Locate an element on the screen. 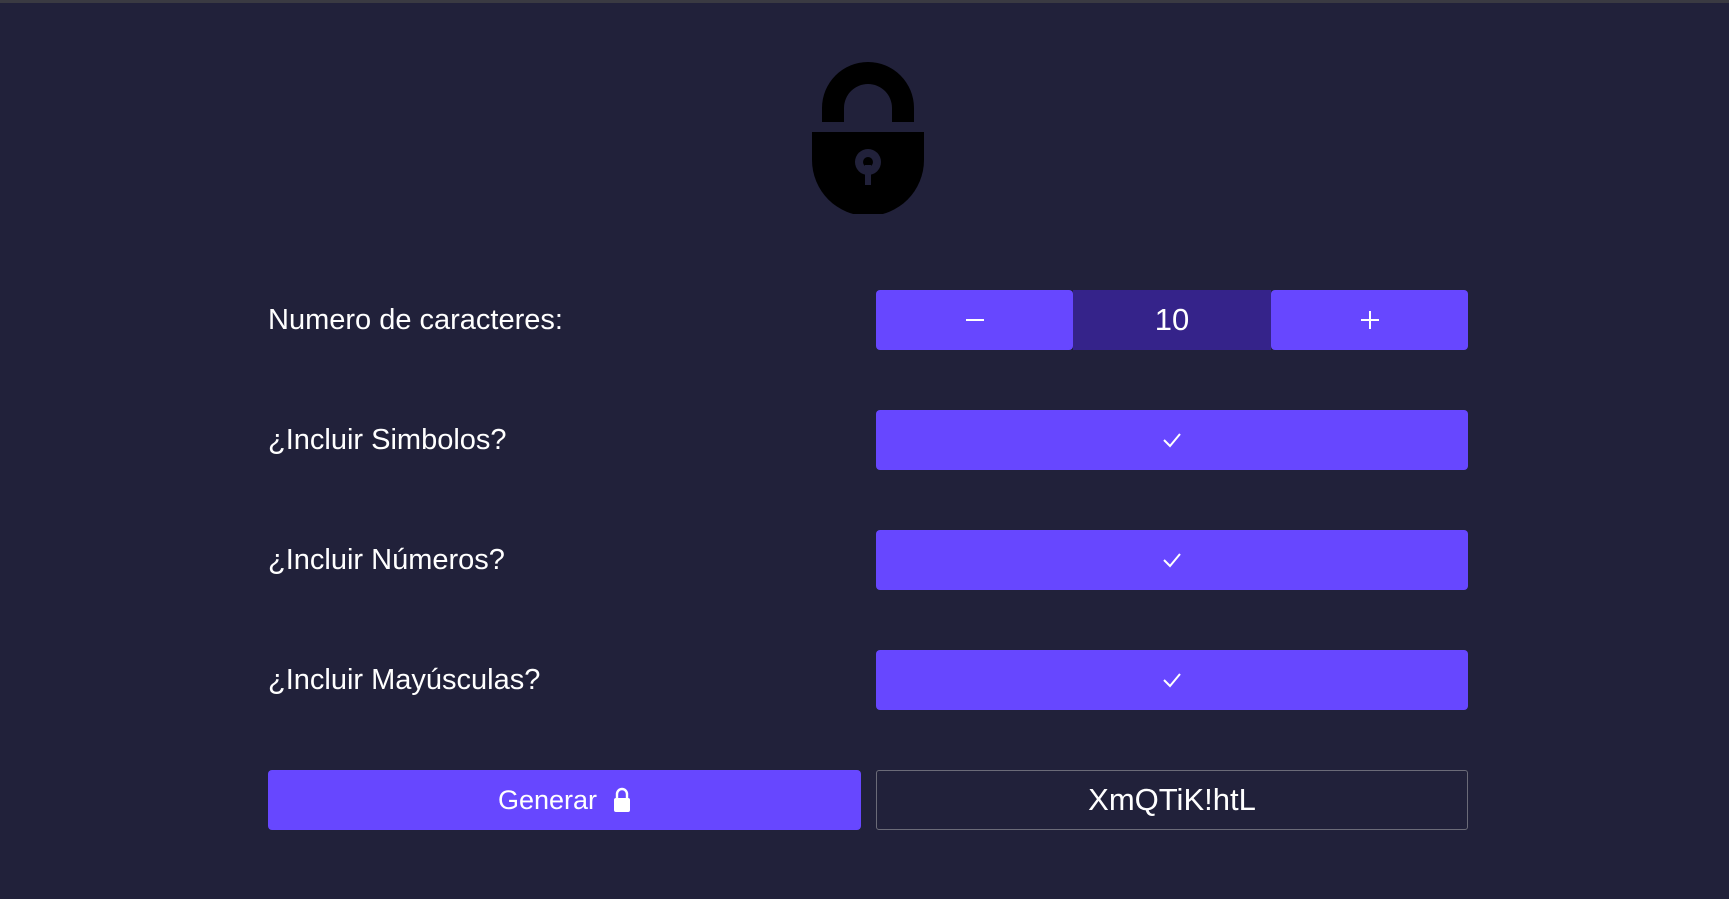 This screenshot has width=1729, height=899. generate-button: Generar is located at coordinates (564, 800).